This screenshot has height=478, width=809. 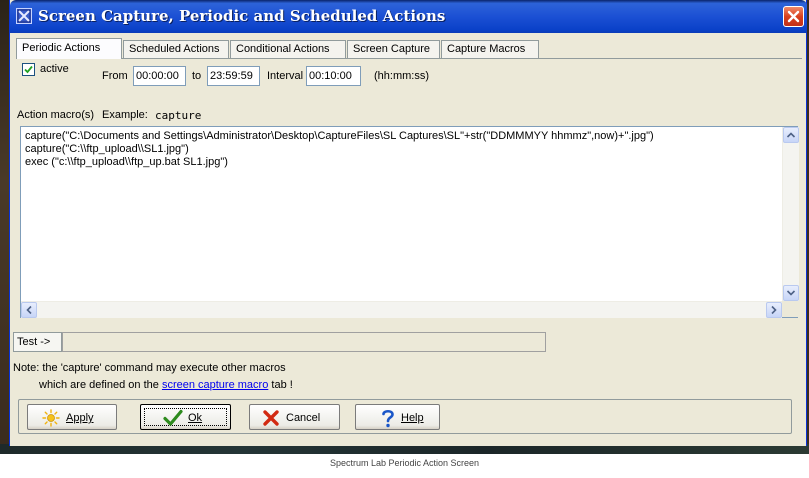 I want to click on time-format-hint: (hh:mm:ss), so click(x=401, y=76).